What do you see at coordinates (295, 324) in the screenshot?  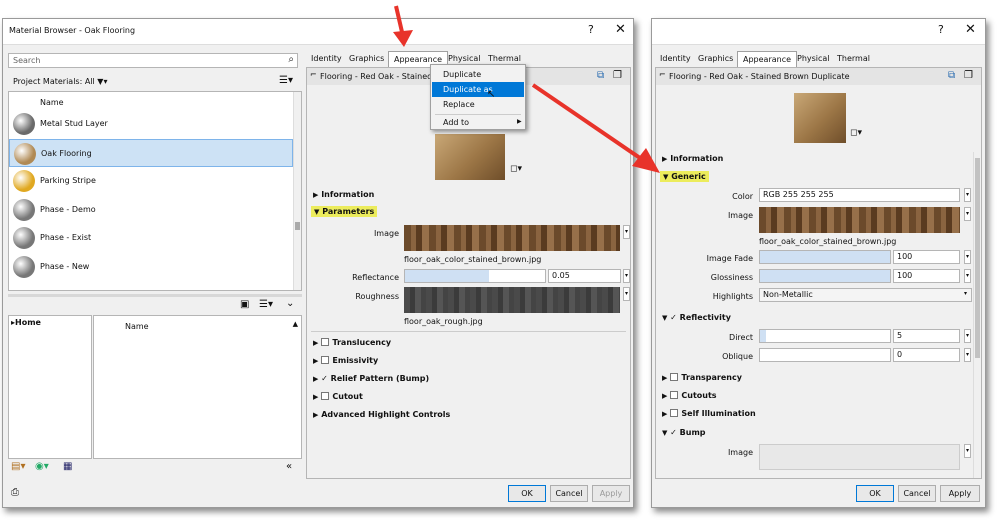 I see `sort-icon: ▲` at bounding box center [295, 324].